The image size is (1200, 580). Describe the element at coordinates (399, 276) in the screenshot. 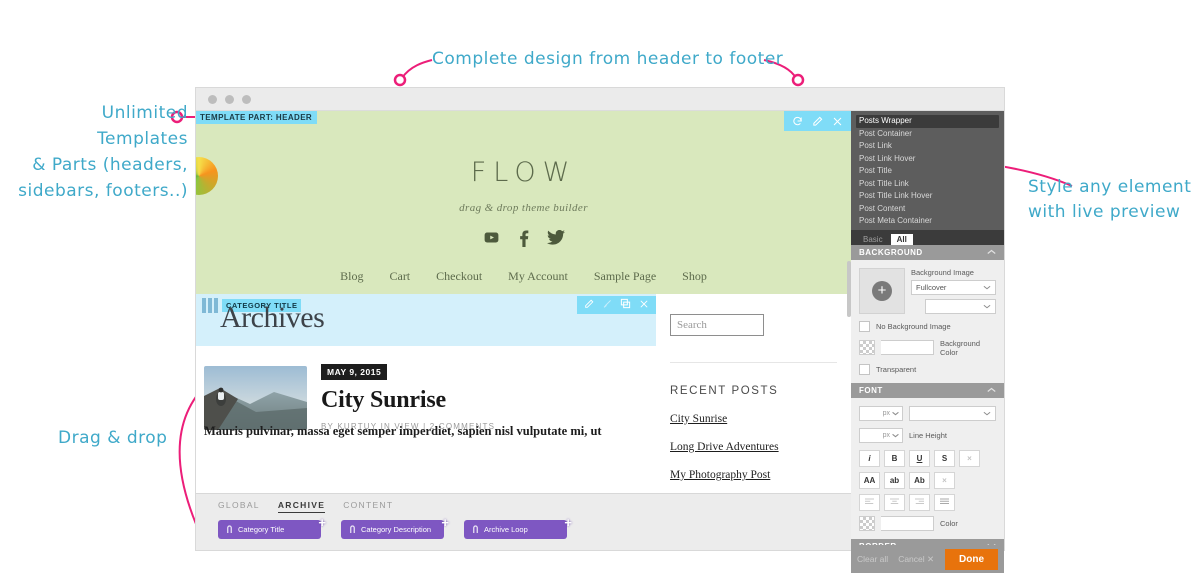

I see `nav-item-cart: Cart` at that location.